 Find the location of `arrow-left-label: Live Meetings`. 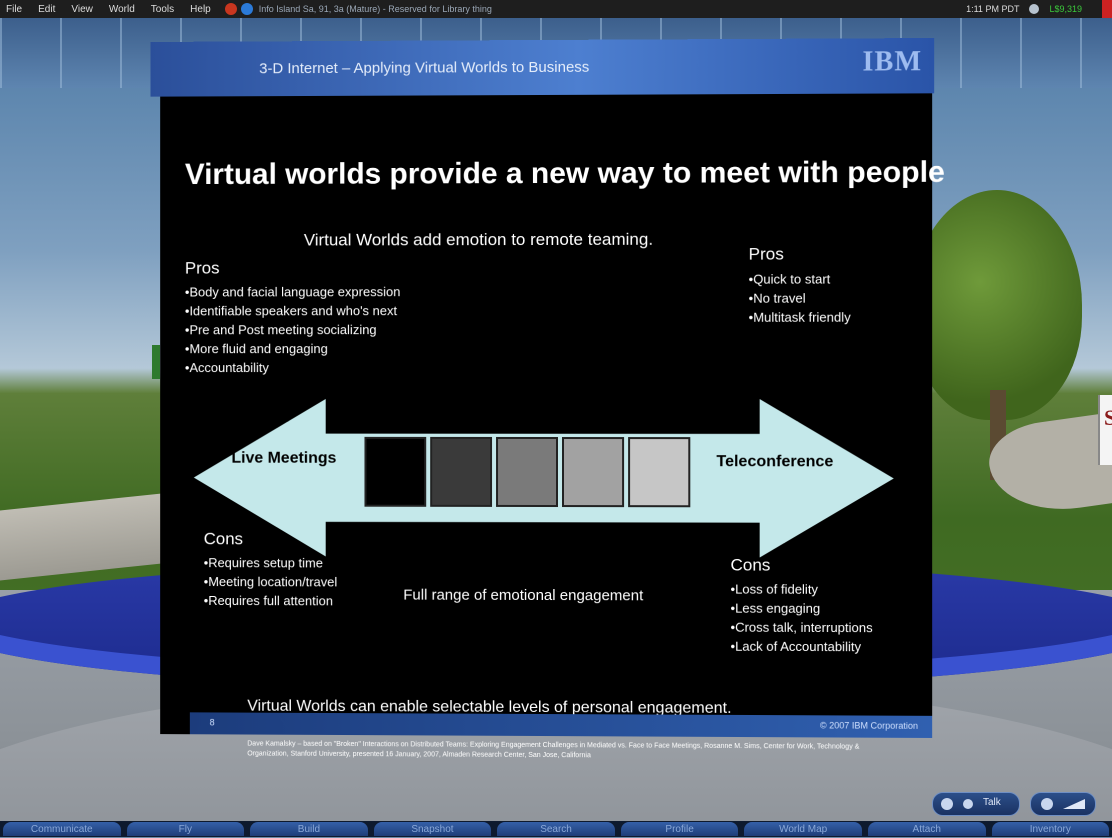

arrow-left-label: Live Meetings is located at coordinates (284, 458).